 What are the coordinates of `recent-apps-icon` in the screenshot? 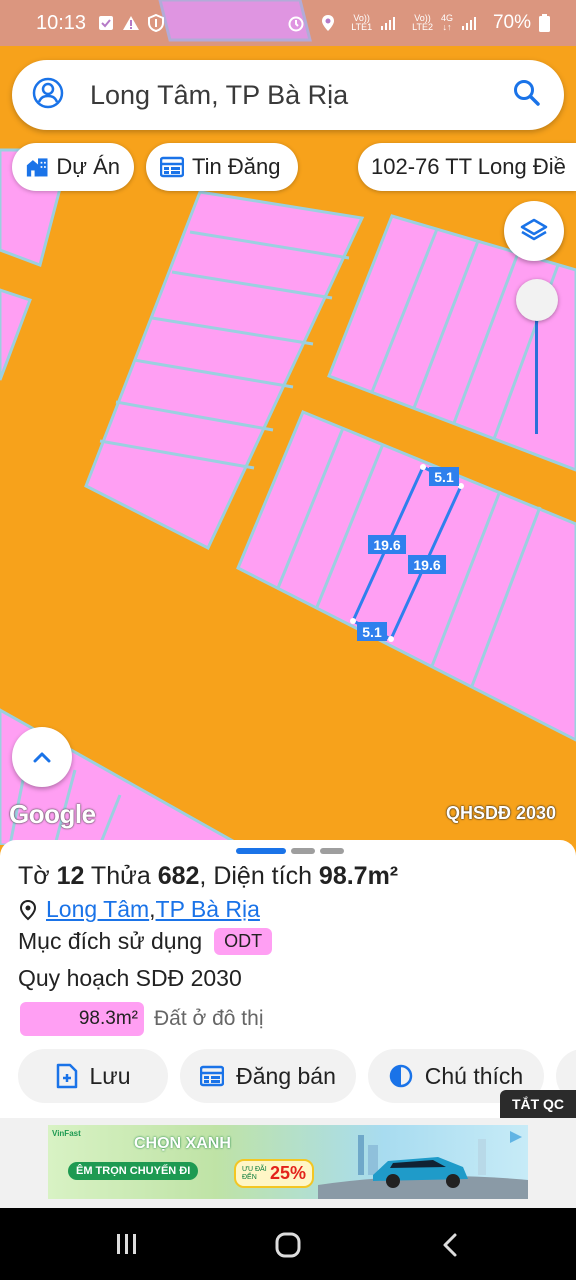 It's located at (127, 1244).